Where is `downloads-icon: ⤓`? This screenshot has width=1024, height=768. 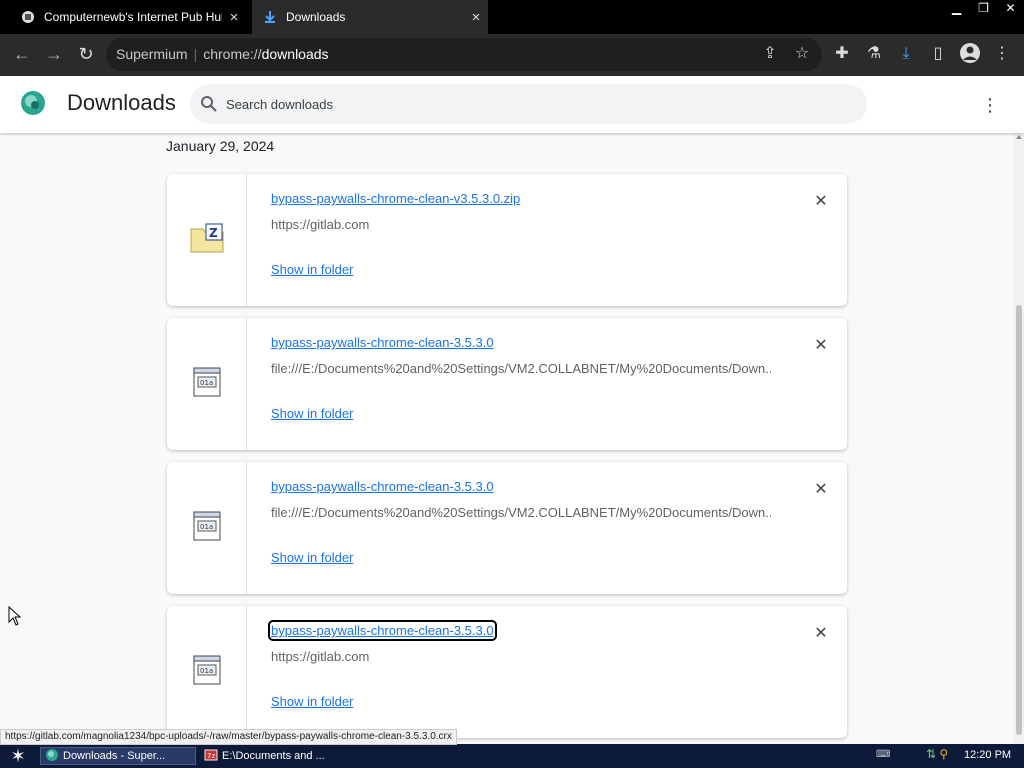
downloads-icon: ⤓ is located at coordinates (906, 54).